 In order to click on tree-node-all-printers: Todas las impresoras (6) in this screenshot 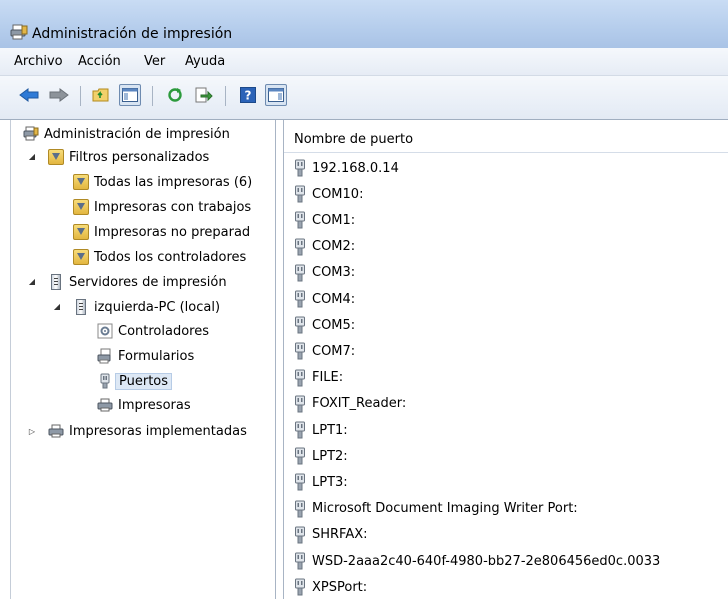, I will do `click(162, 182)`.